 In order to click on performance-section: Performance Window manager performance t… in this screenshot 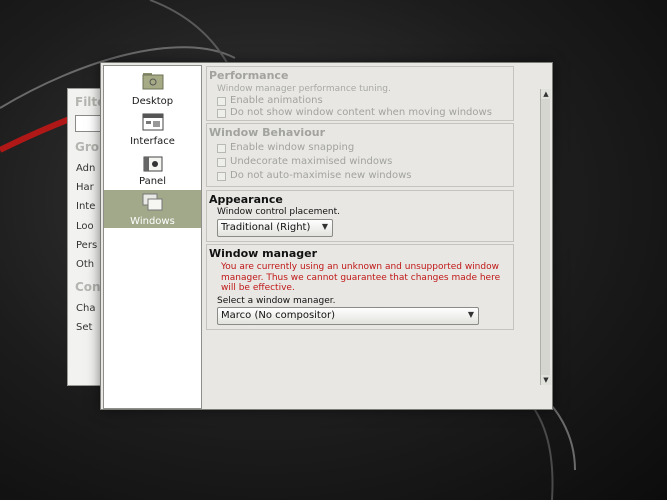, I will do `click(360, 93)`.